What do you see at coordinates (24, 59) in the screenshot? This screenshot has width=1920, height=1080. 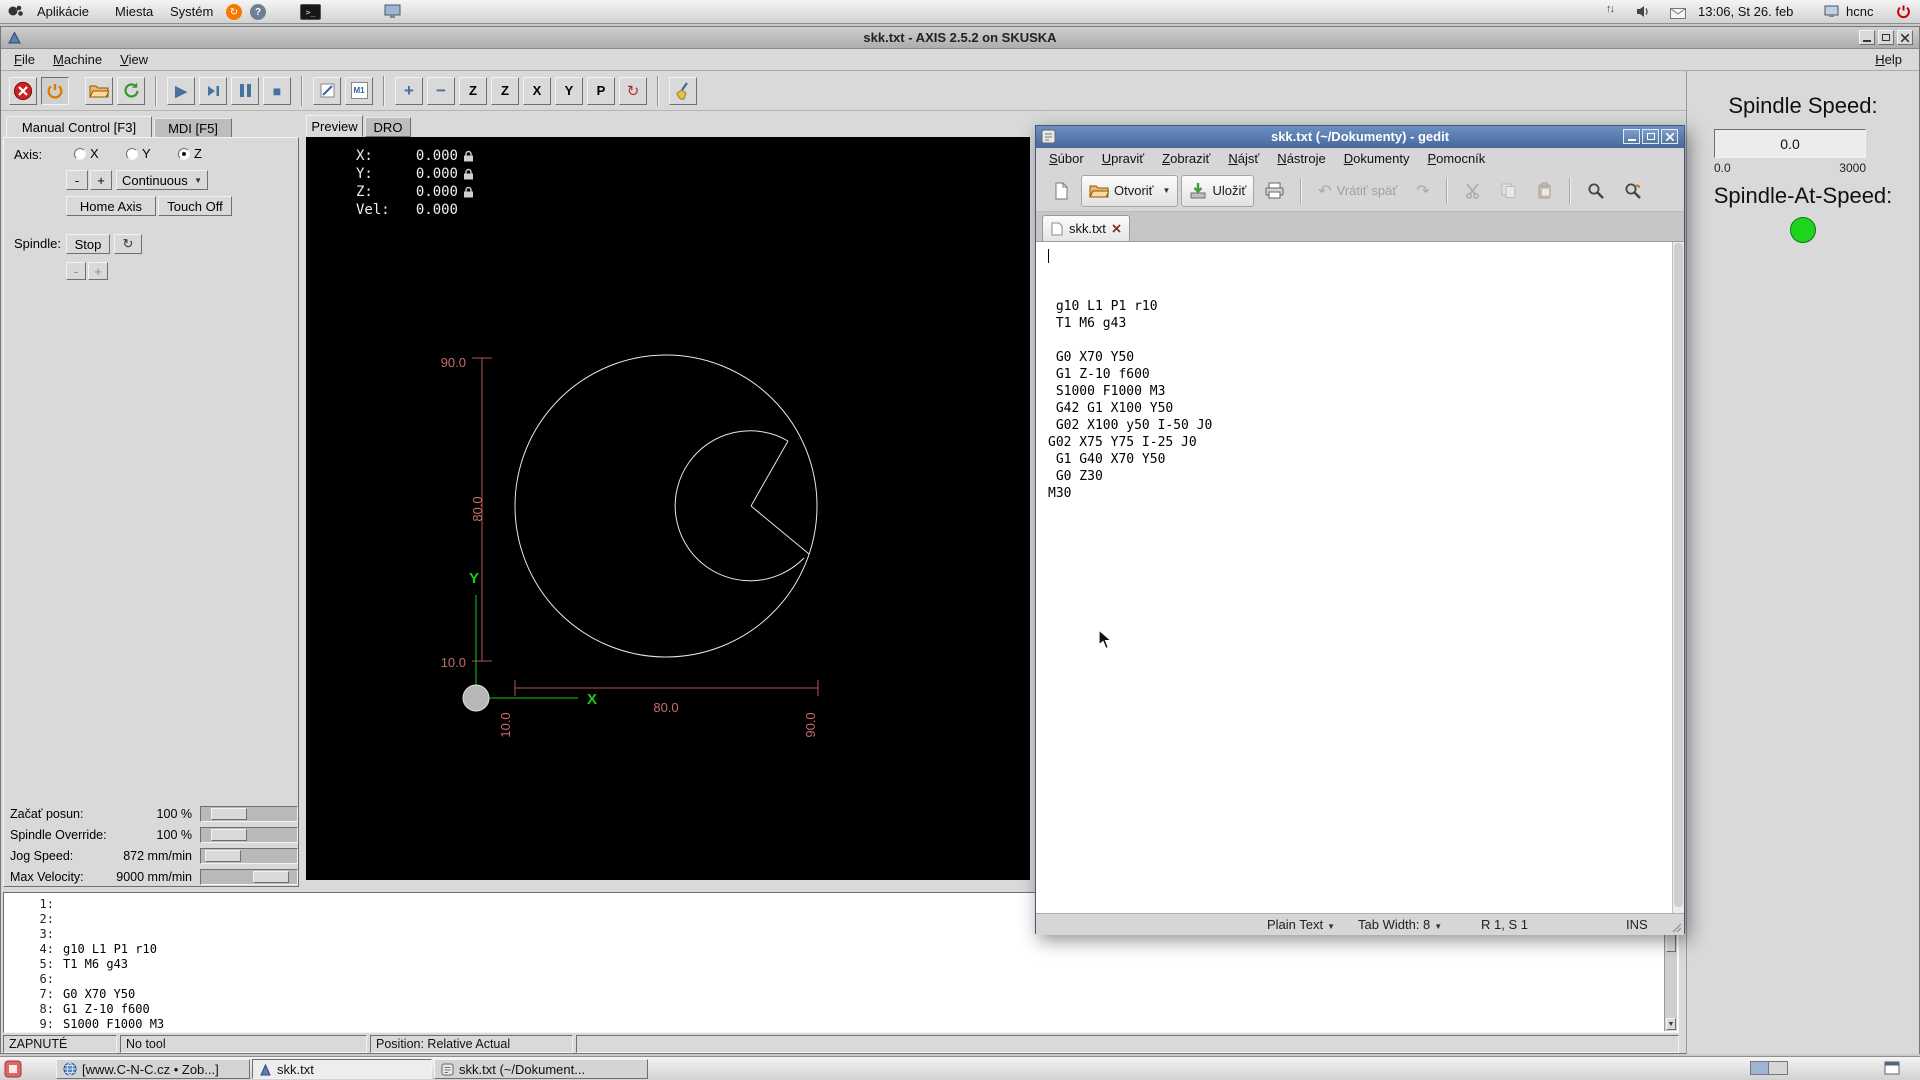 I see `axis-menu-file: File` at bounding box center [24, 59].